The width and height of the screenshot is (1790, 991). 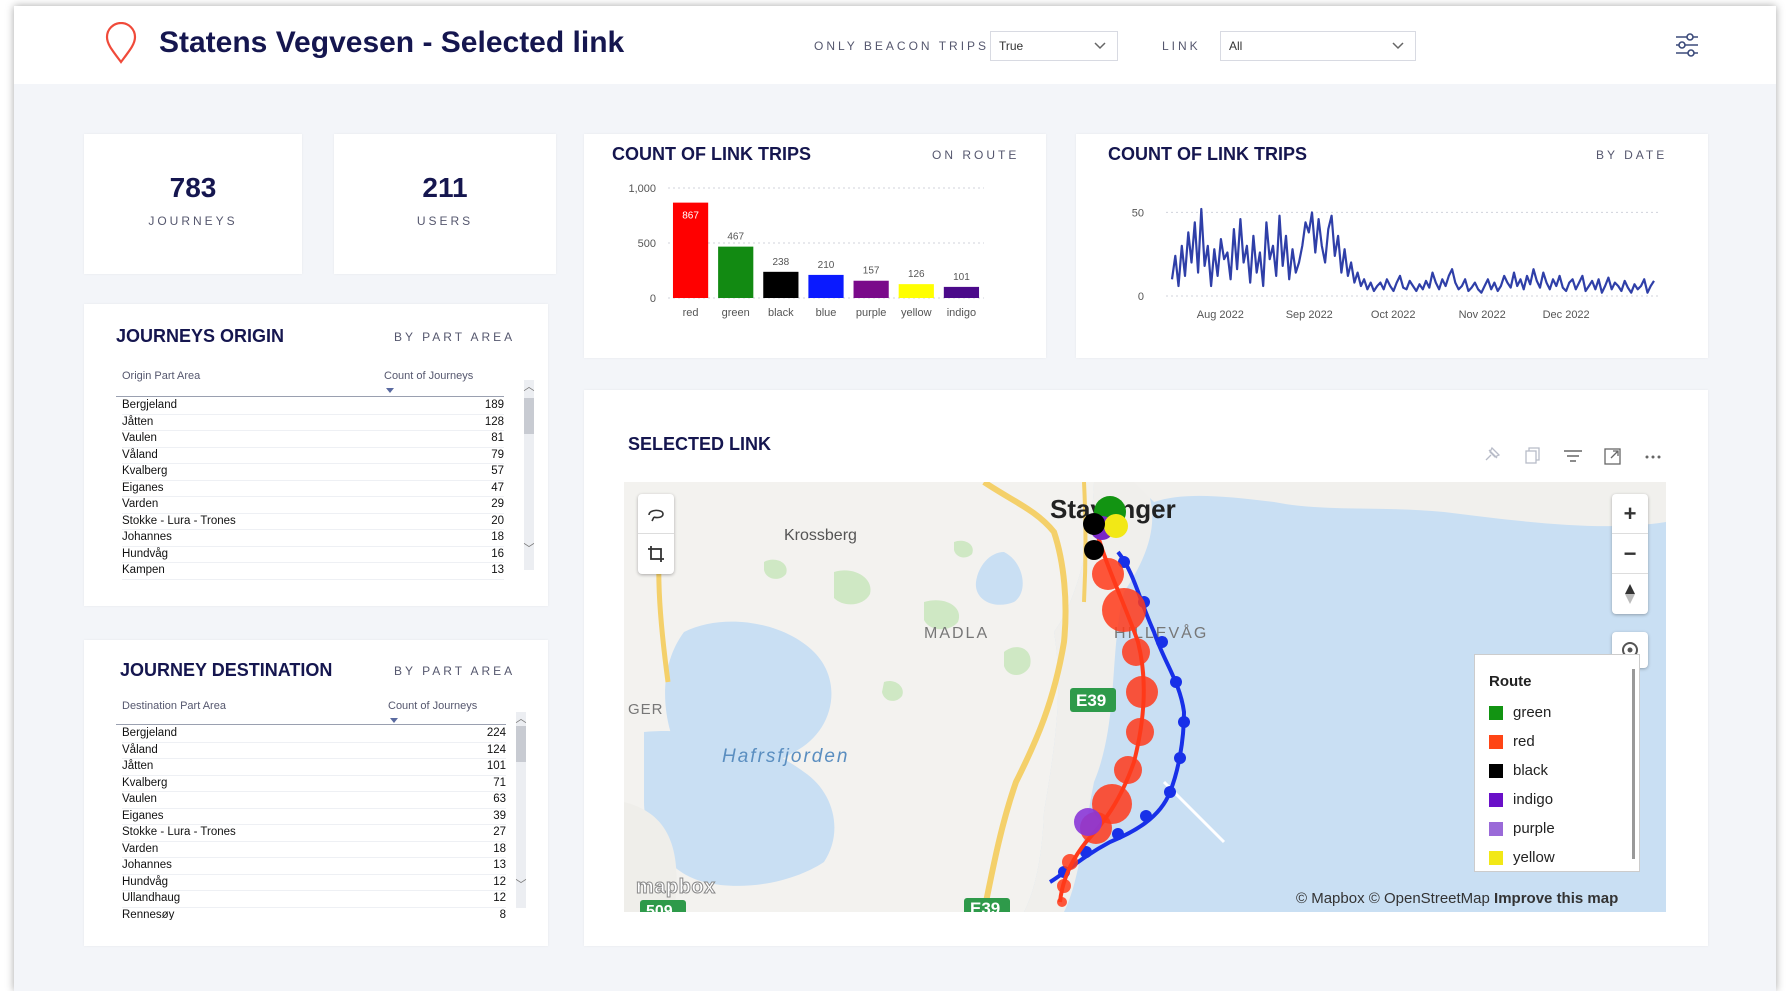 What do you see at coordinates (961, 313) in the screenshot?
I see `x-tick-label: indigo` at bounding box center [961, 313].